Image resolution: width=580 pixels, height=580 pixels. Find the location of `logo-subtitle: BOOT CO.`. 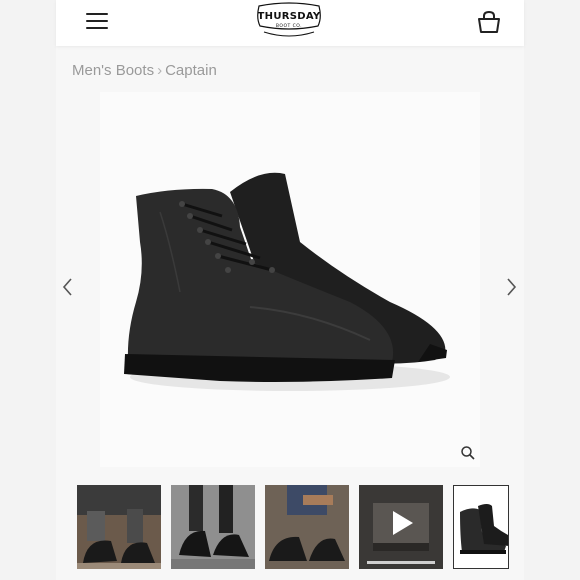

logo-subtitle: BOOT CO. is located at coordinates (289, 26).